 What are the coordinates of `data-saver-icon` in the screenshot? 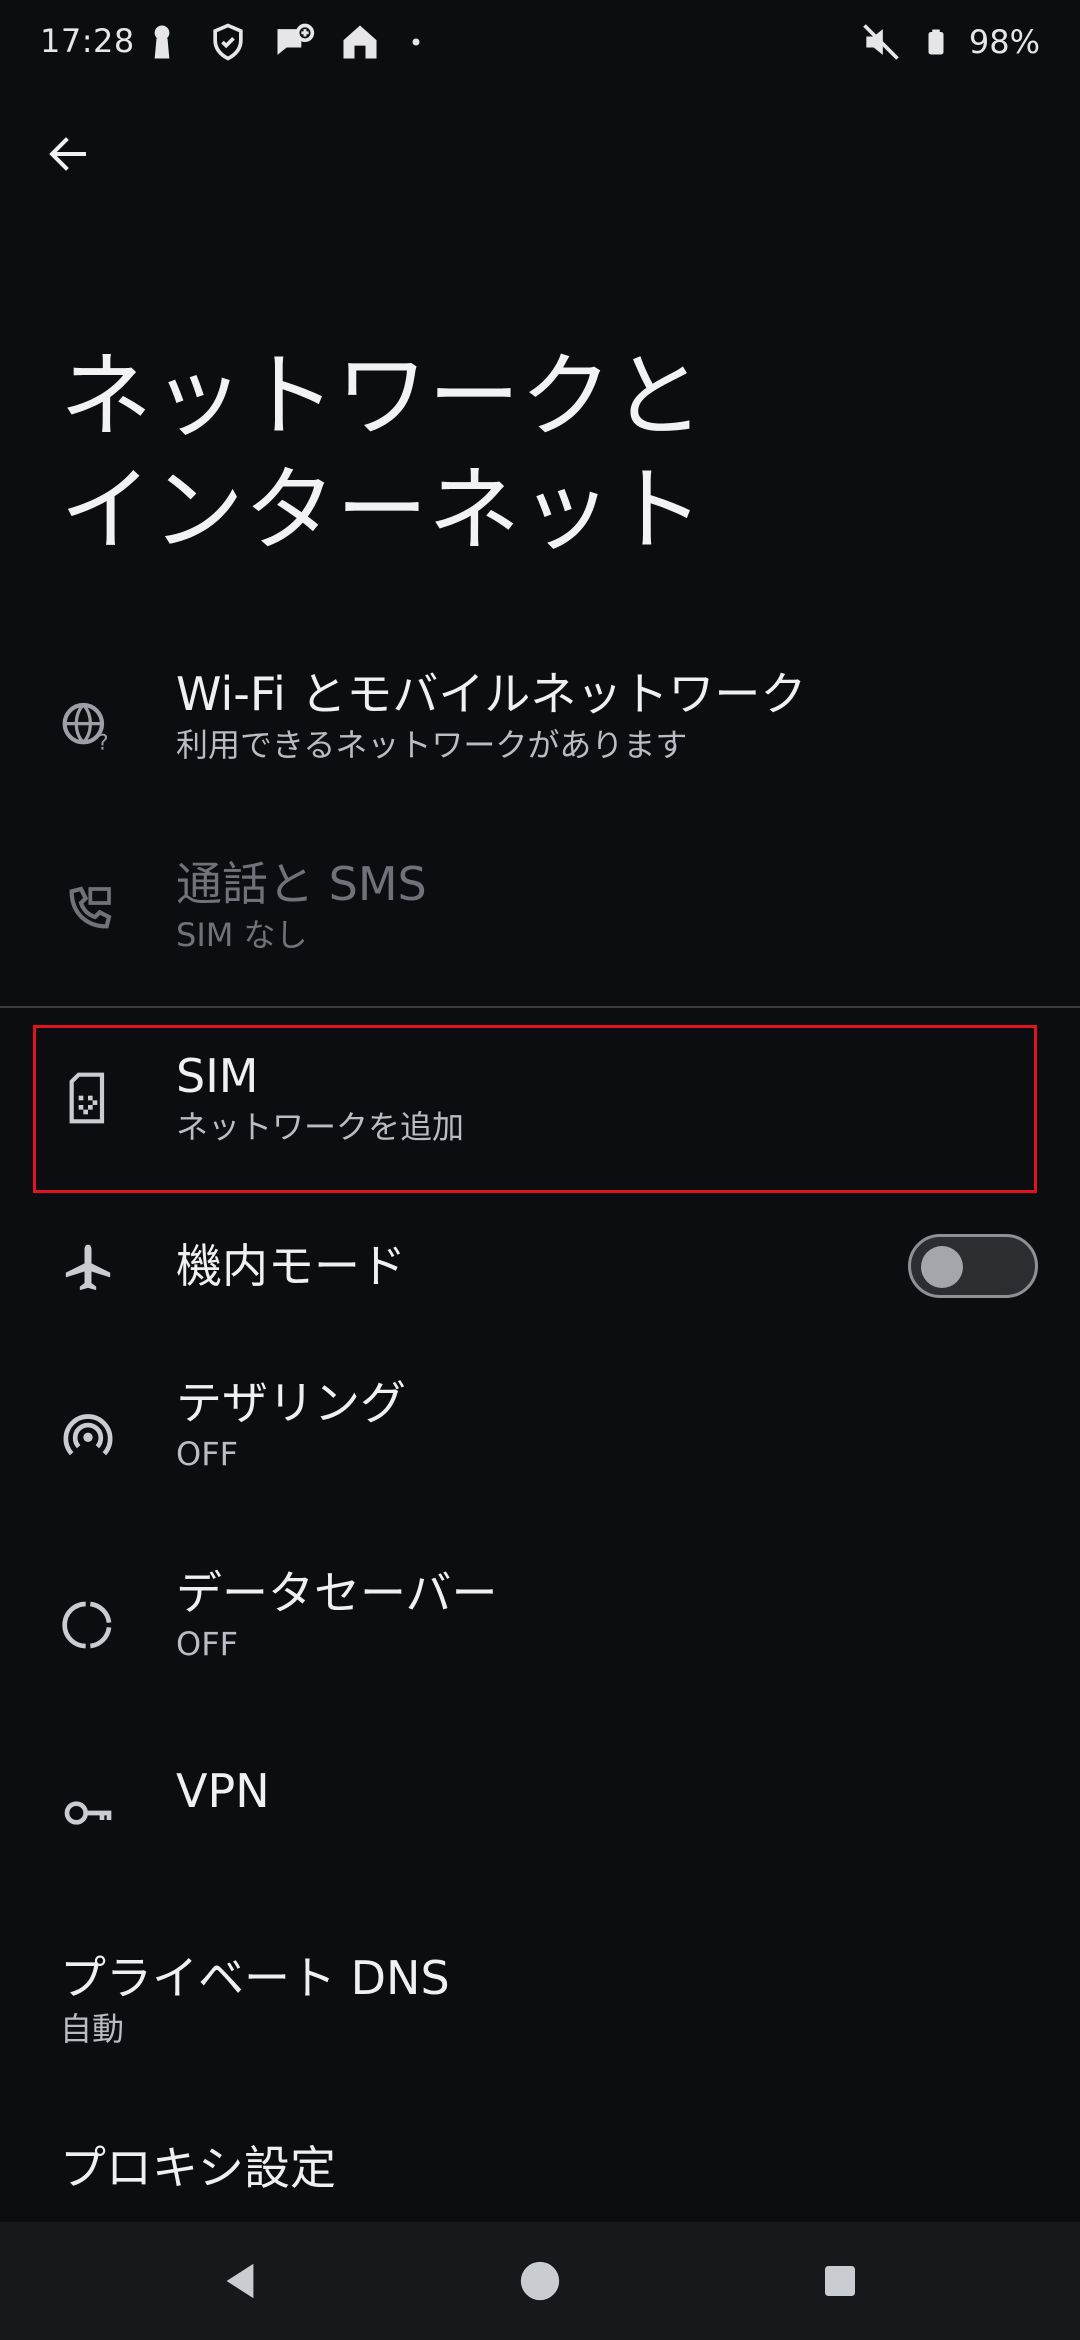 It's located at (88, 1625).